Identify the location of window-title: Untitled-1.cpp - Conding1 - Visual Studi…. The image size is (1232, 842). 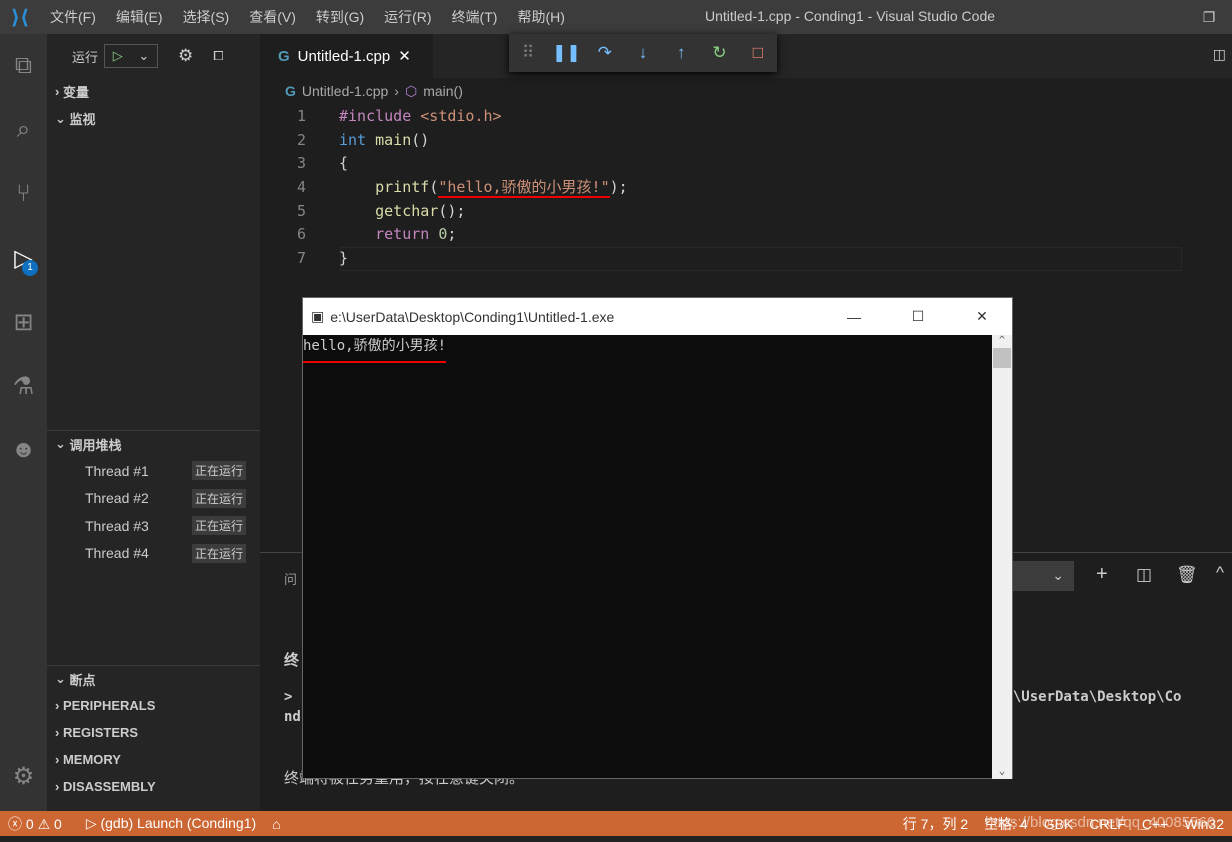
(850, 16).